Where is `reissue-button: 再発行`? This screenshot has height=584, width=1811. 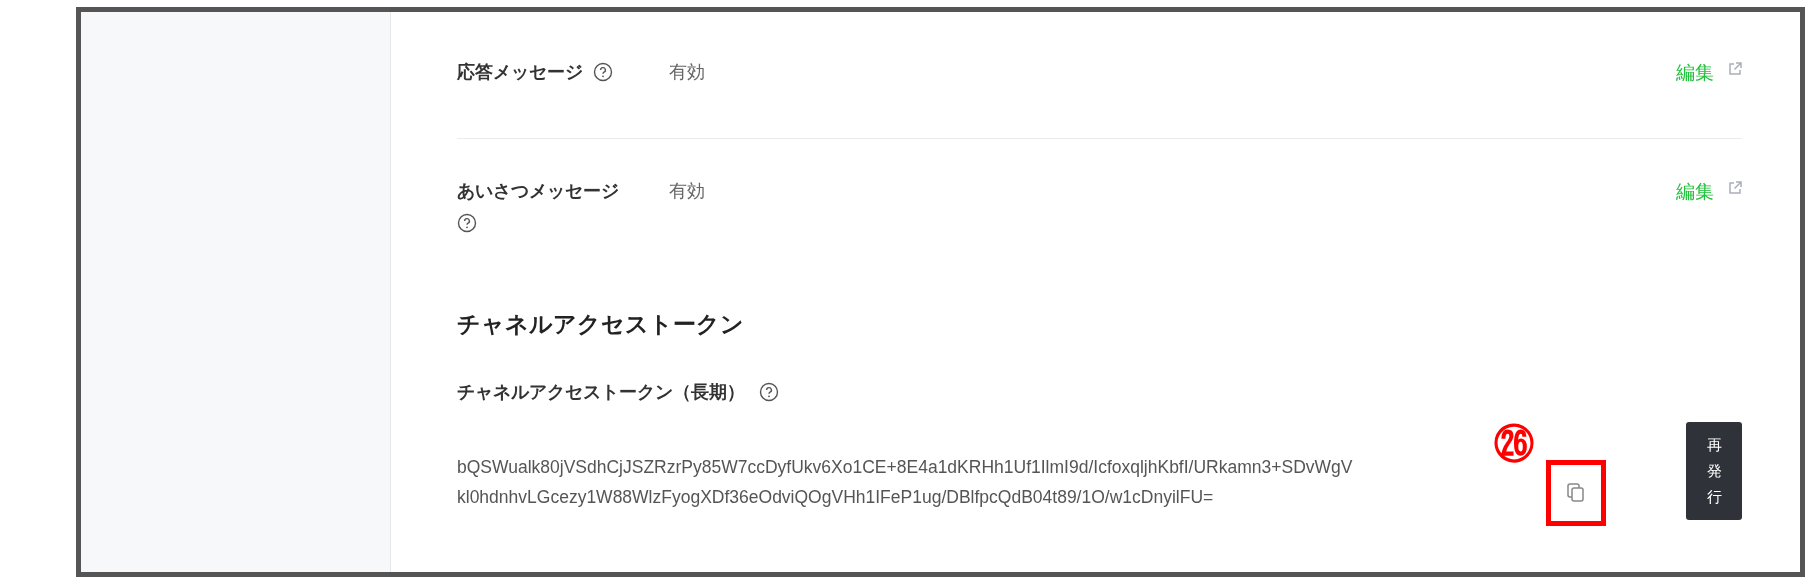
reissue-button: 再発行 is located at coordinates (1714, 471).